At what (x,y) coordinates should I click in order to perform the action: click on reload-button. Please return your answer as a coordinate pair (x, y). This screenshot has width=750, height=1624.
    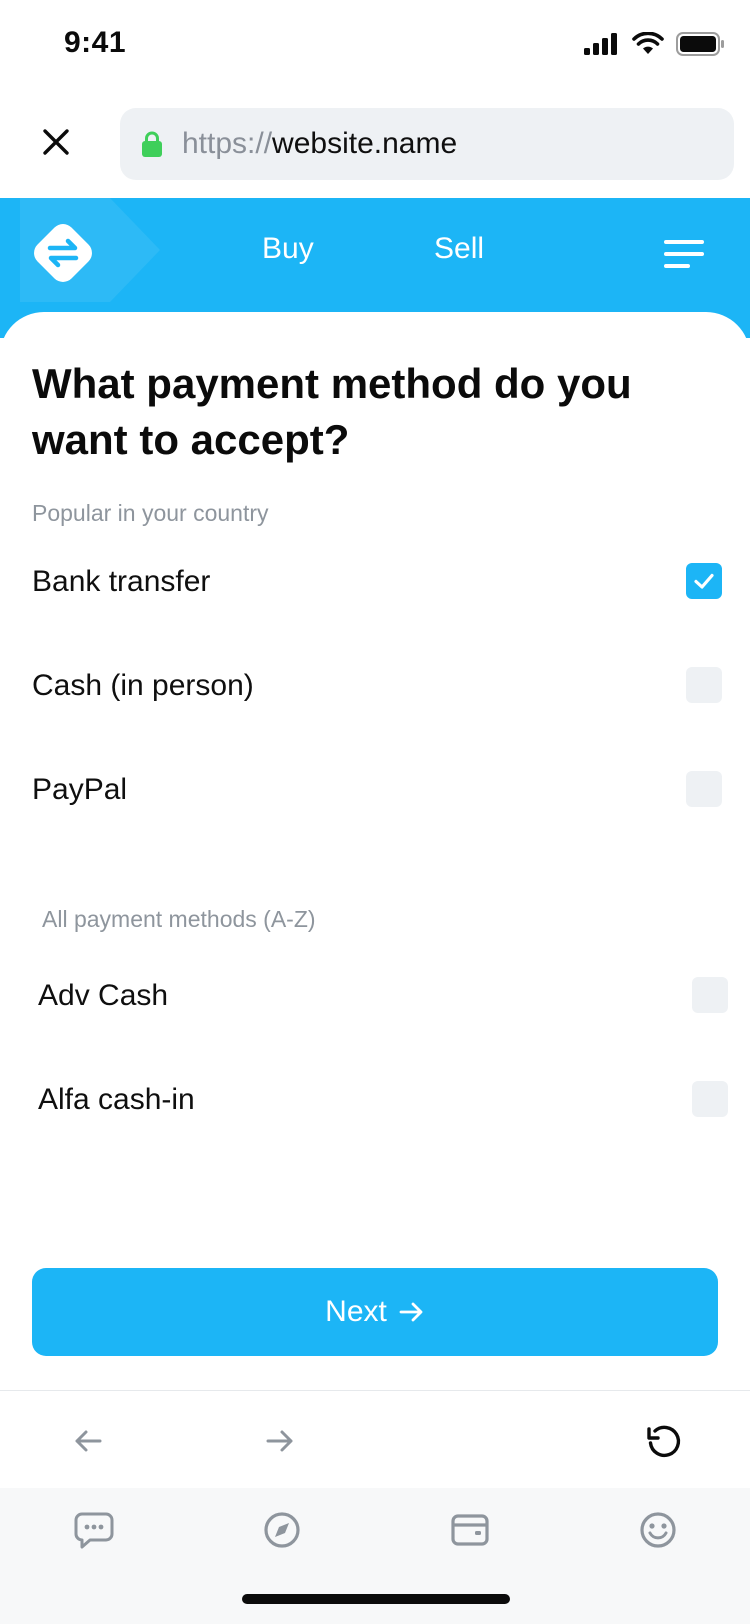
    Looking at the image, I should click on (664, 1441).